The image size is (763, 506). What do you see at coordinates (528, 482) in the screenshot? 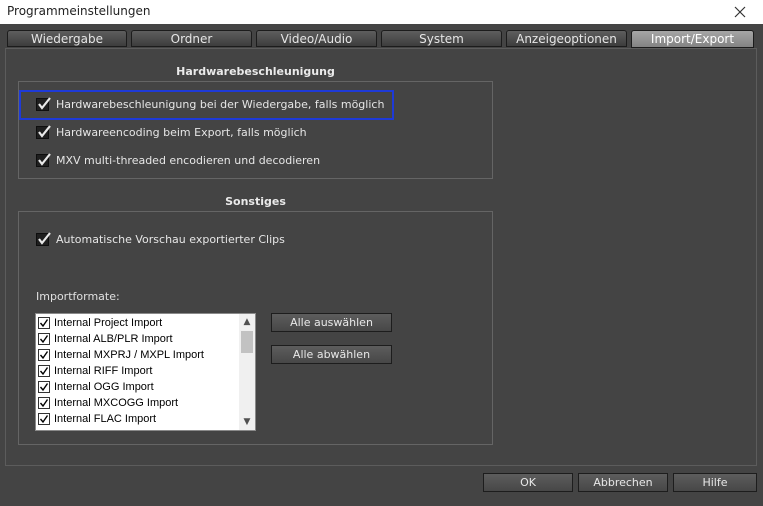
I see `ok-button: OK` at bounding box center [528, 482].